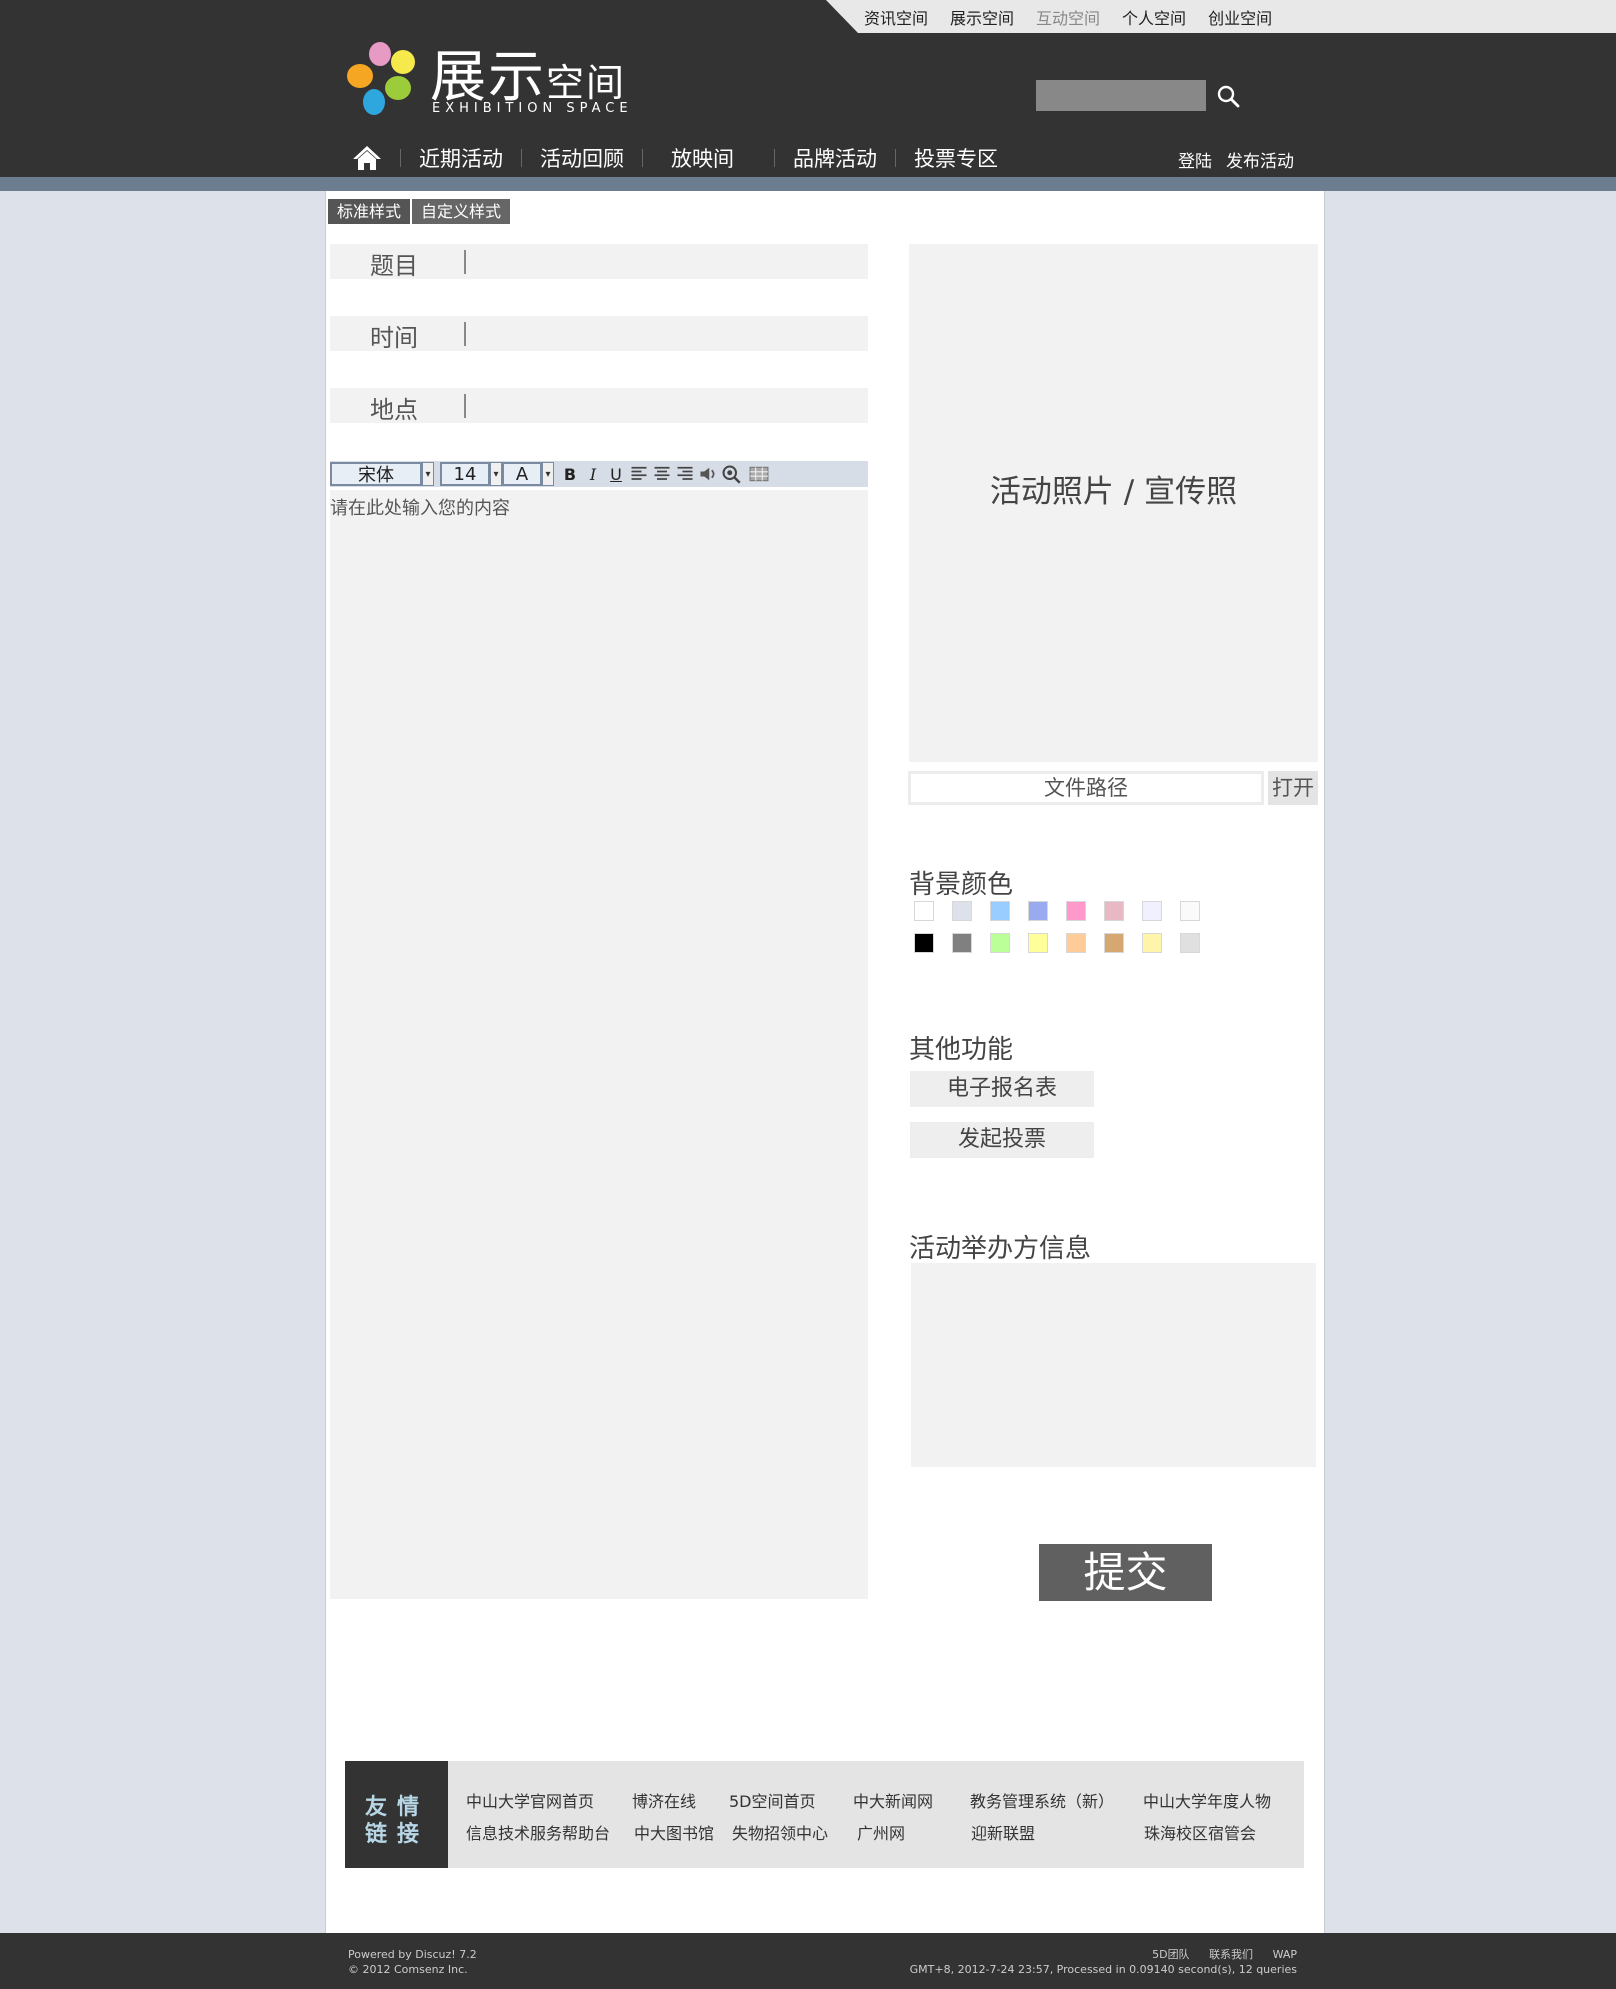  What do you see at coordinates (462, 211) in the screenshot?
I see `tab-custom-style: 自定义样式` at bounding box center [462, 211].